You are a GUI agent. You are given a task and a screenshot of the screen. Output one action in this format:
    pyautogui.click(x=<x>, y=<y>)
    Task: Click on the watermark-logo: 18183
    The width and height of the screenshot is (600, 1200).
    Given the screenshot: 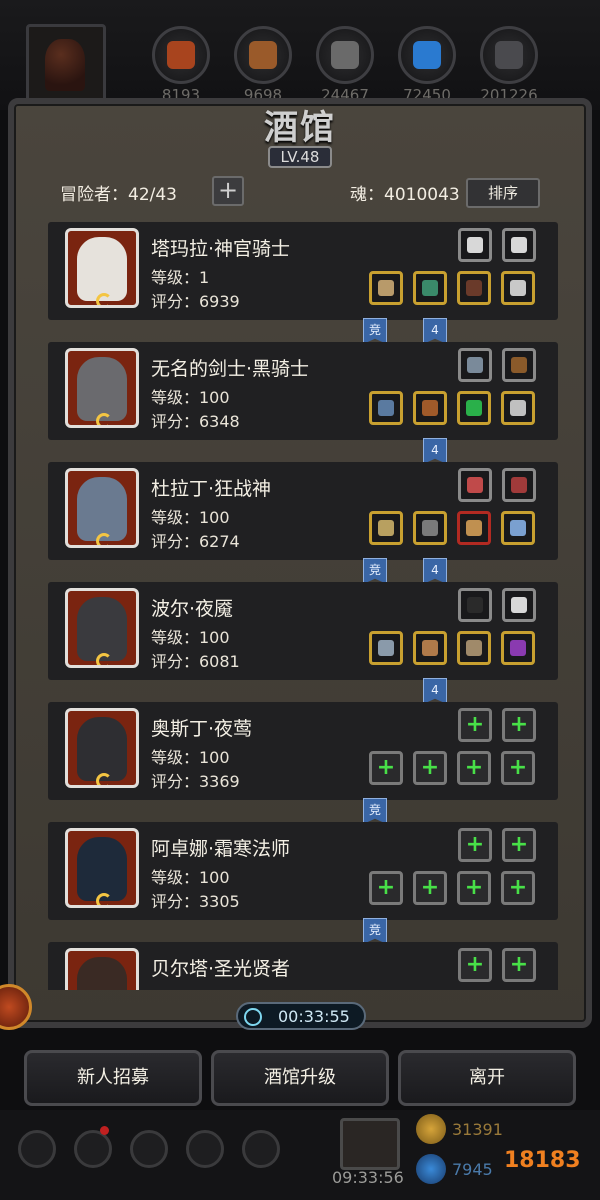 What is the action you would take?
    pyautogui.click(x=542, y=1160)
    